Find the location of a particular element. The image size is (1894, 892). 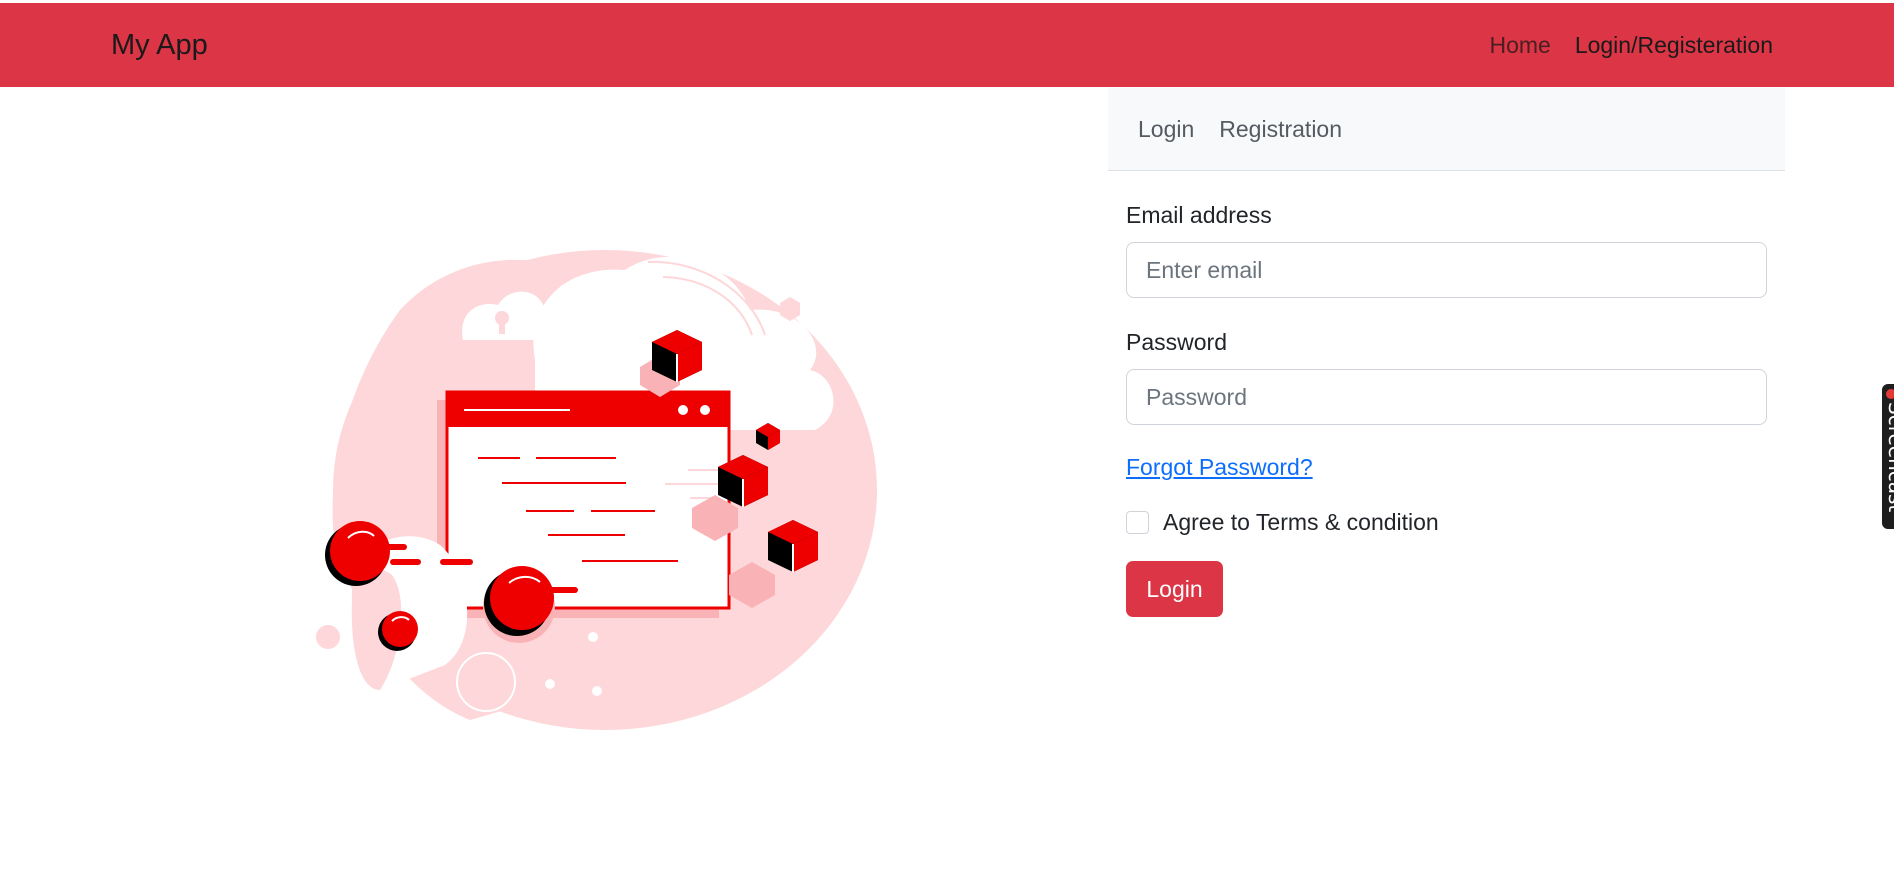

forgot-password-link: Forgot Password? is located at coordinates (1219, 467).